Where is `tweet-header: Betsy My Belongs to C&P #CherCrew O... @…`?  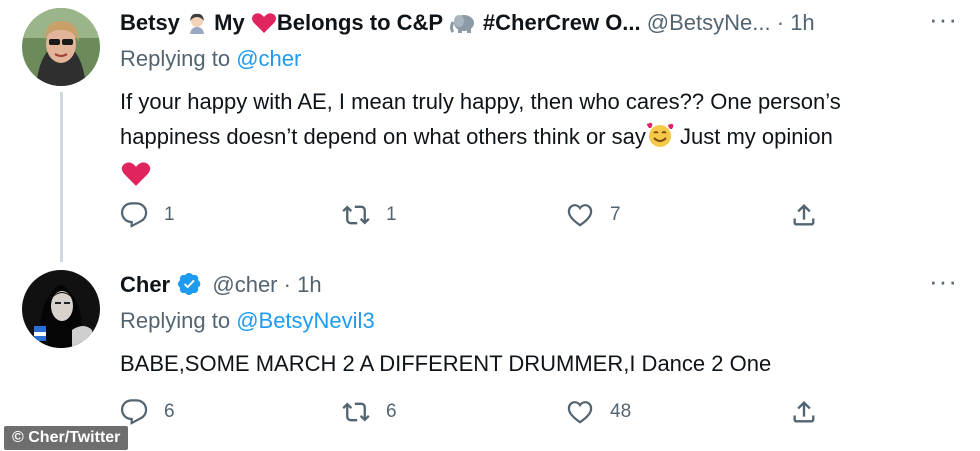
tweet-header: Betsy My Belongs to C&P #CherCrew O... @… is located at coordinates (520, 25).